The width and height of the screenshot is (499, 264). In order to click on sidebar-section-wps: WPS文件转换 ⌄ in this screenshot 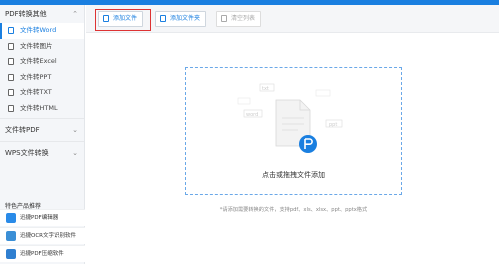, I will do `click(42, 153)`.